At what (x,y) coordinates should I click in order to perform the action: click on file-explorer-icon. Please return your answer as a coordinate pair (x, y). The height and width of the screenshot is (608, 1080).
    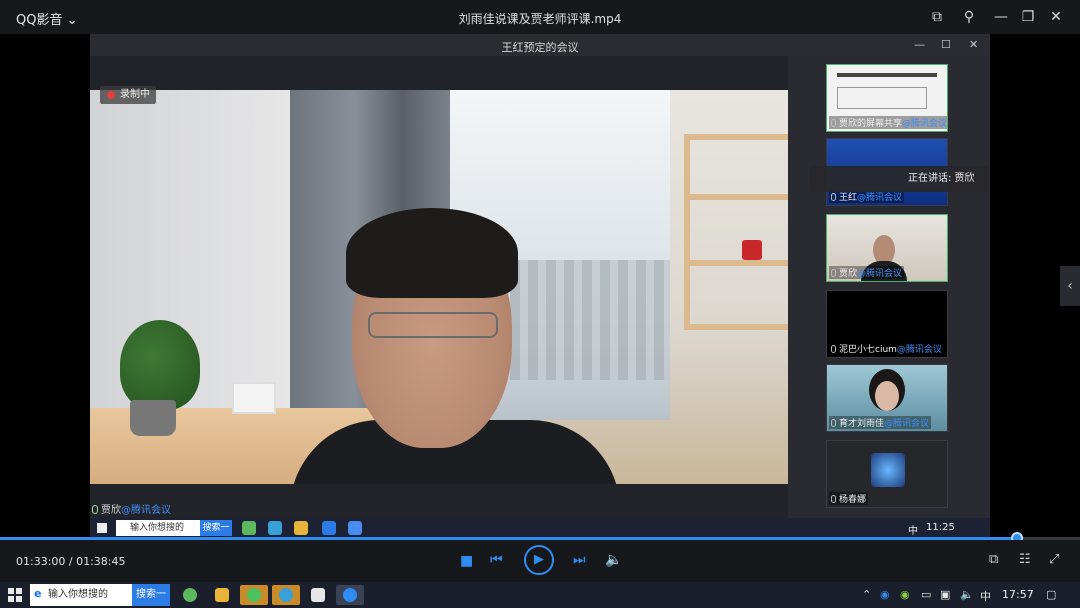
    Looking at the image, I should click on (222, 595).